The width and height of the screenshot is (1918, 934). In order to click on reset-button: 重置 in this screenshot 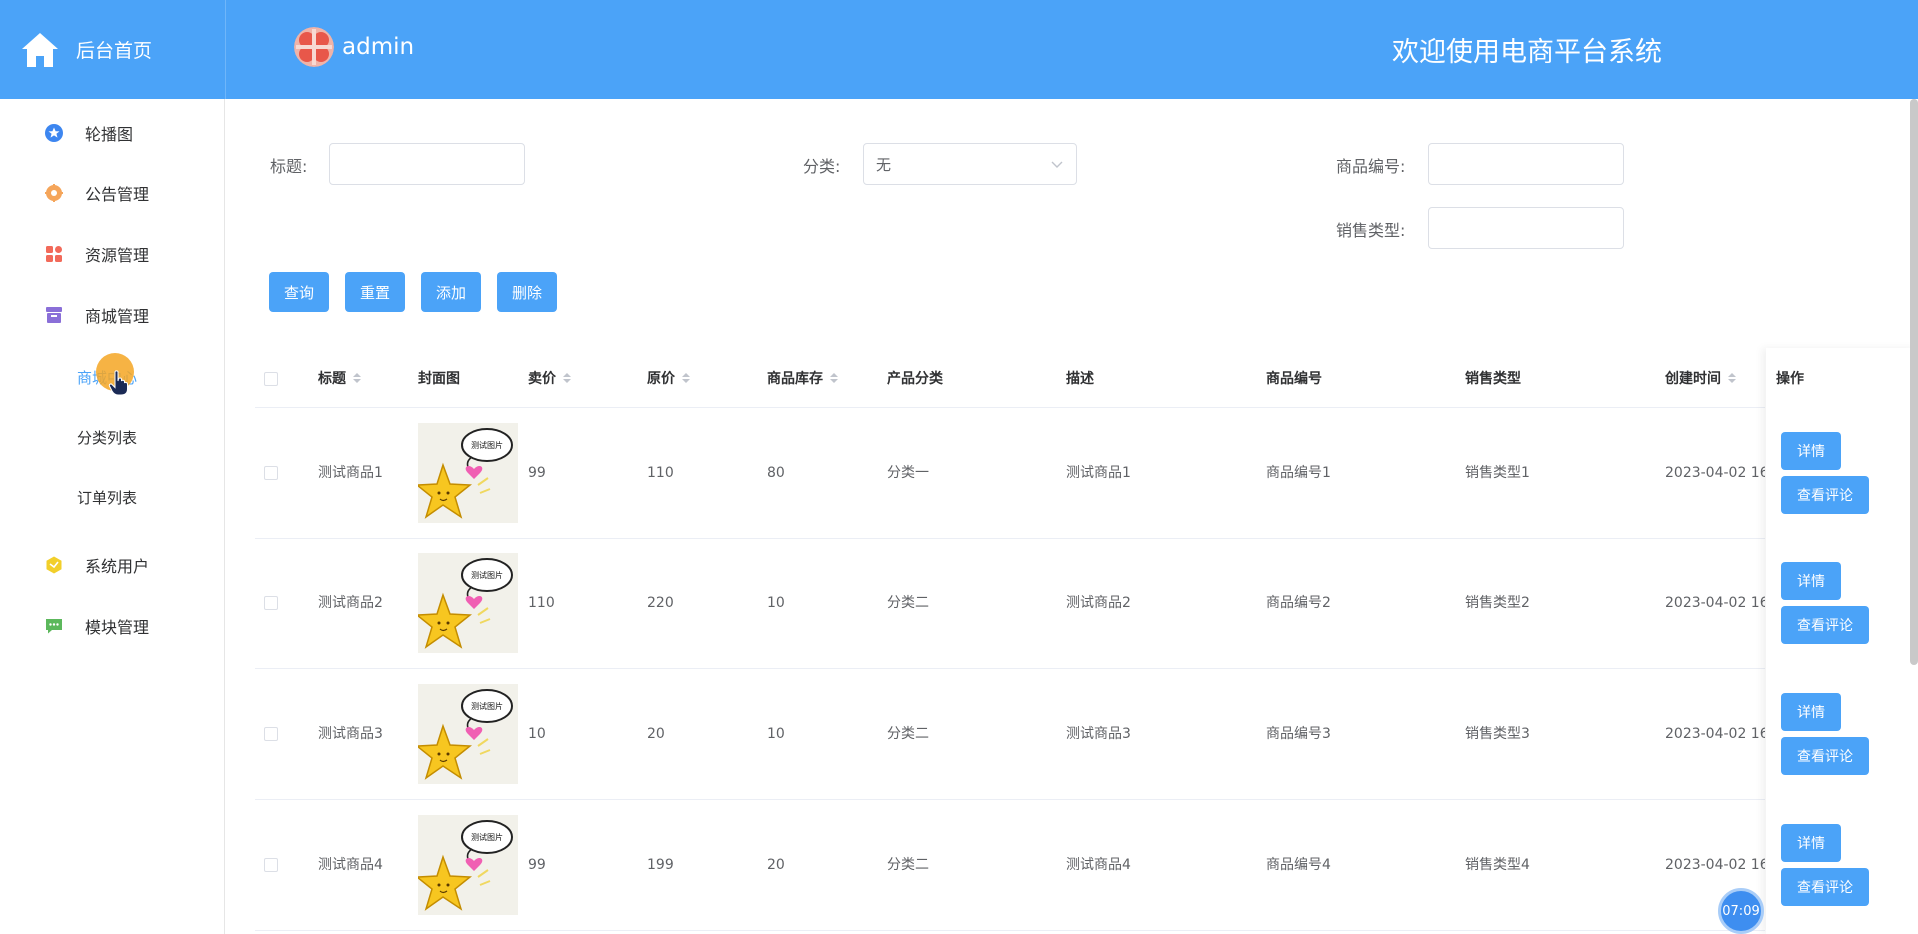, I will do `click(375, 292)`.